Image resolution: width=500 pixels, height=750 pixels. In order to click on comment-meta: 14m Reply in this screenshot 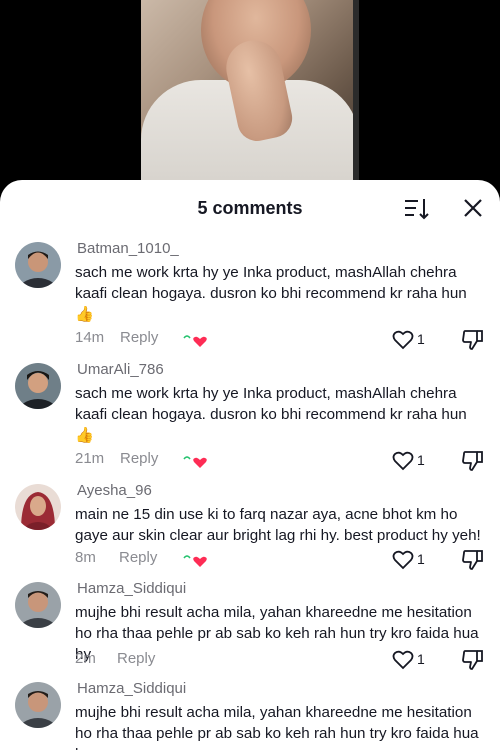, I will do `click(141, 339)`.